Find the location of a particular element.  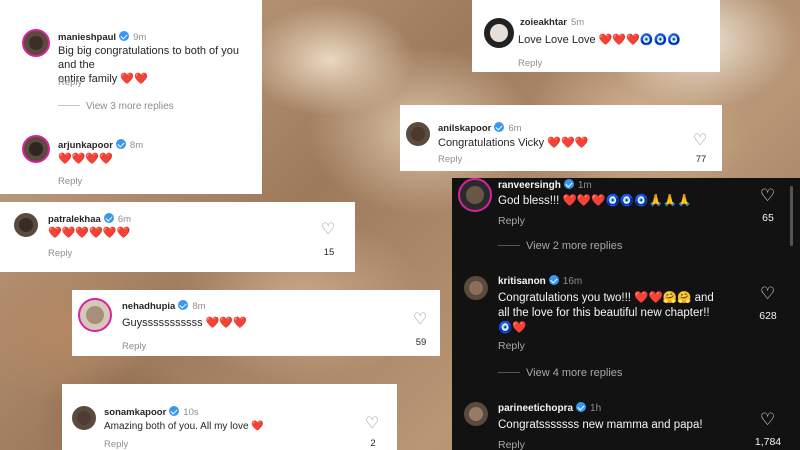

comment-text-line: entire family ❤️❤️ is located at coordinates (103, 79).